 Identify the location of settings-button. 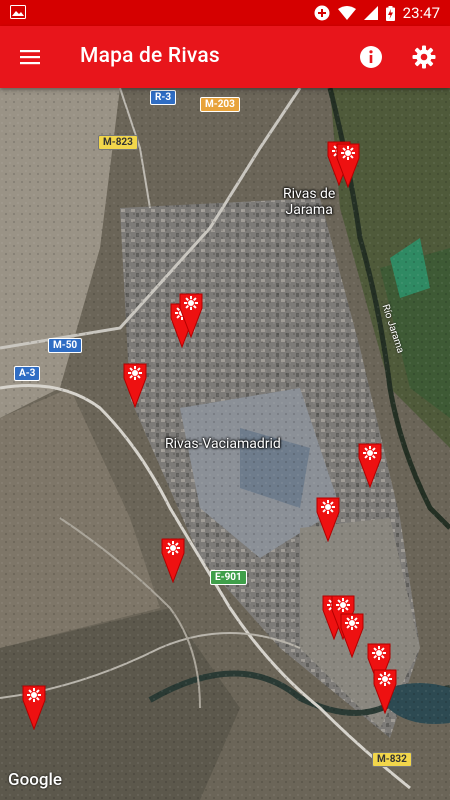
(424, 57).